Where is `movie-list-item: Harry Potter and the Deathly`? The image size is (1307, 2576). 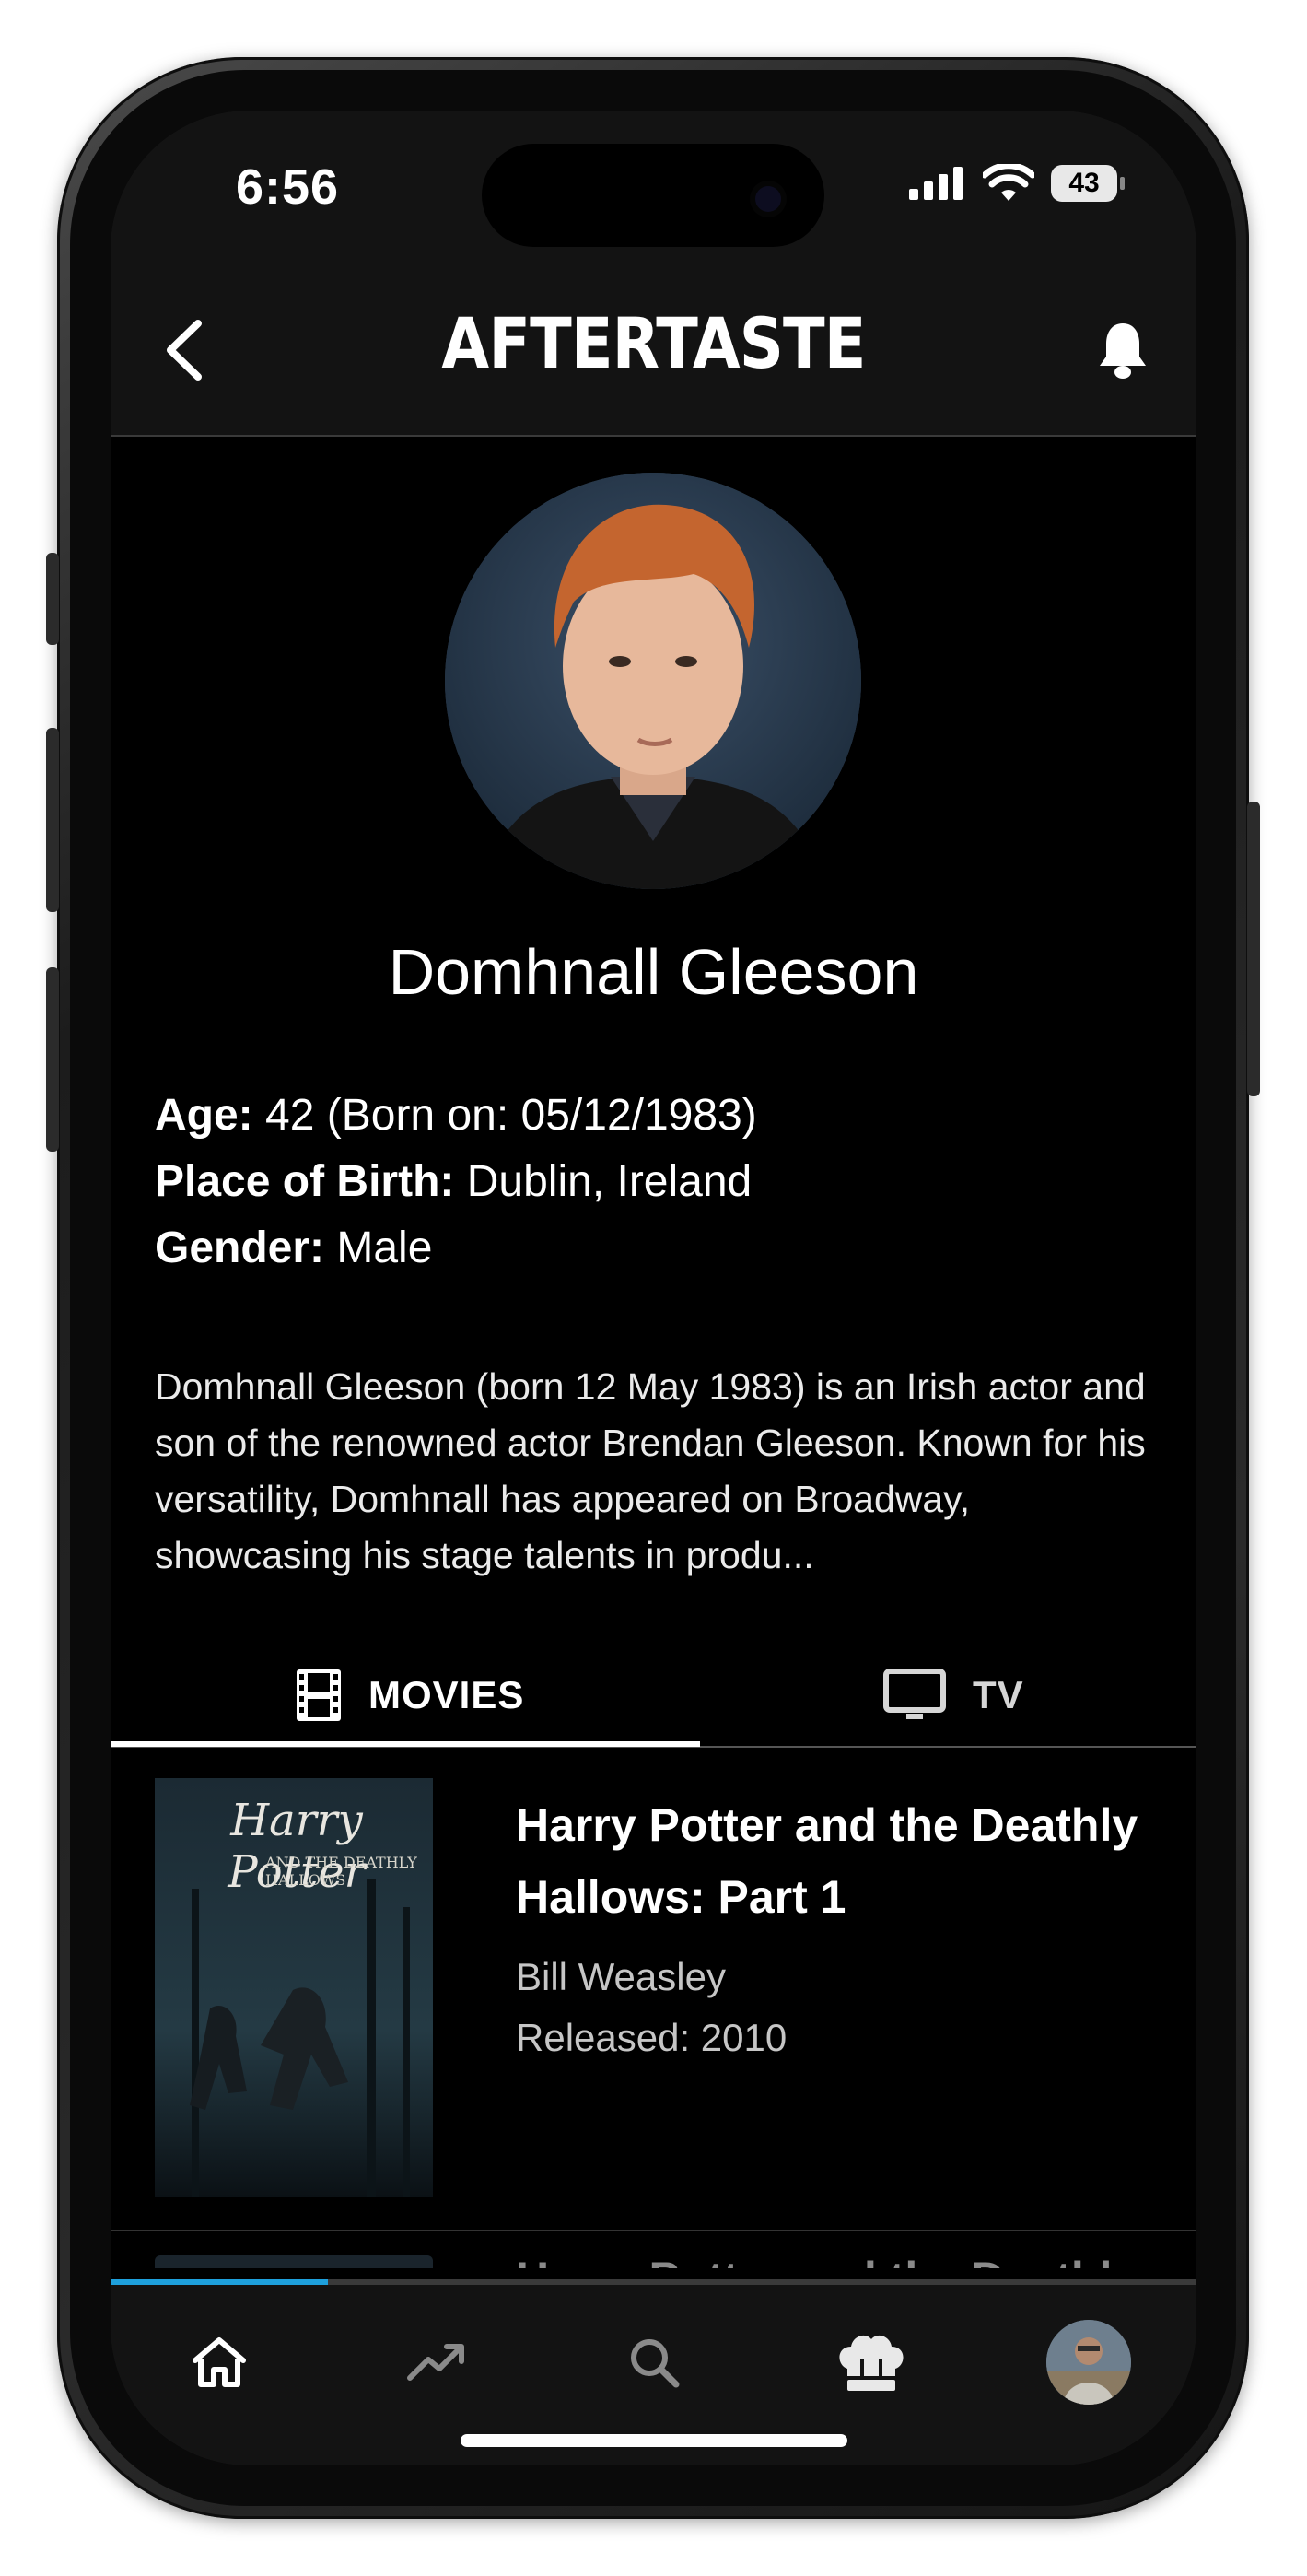 movie-list-item: Harry Potter and the Deathly is located at coordinates (653, 2249).